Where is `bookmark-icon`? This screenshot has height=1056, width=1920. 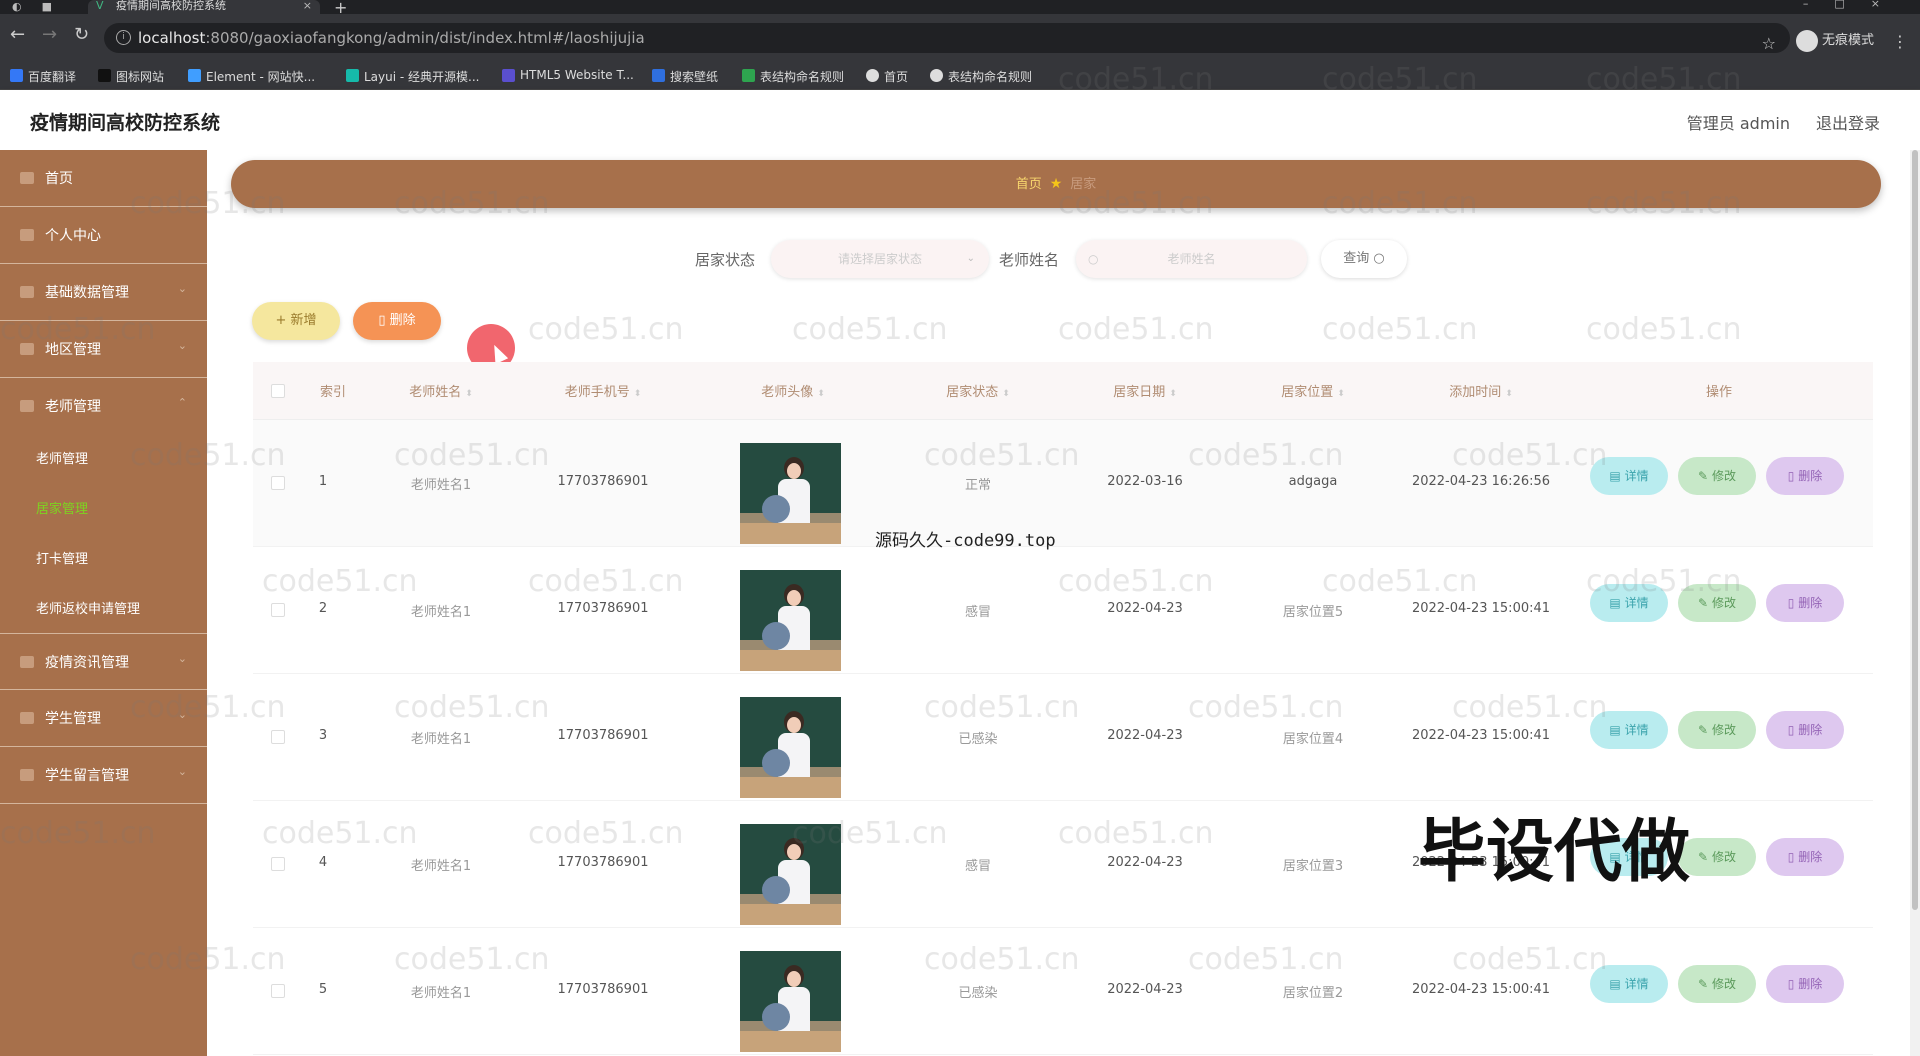 bookmark-icon is located at coordinates (872, 75).